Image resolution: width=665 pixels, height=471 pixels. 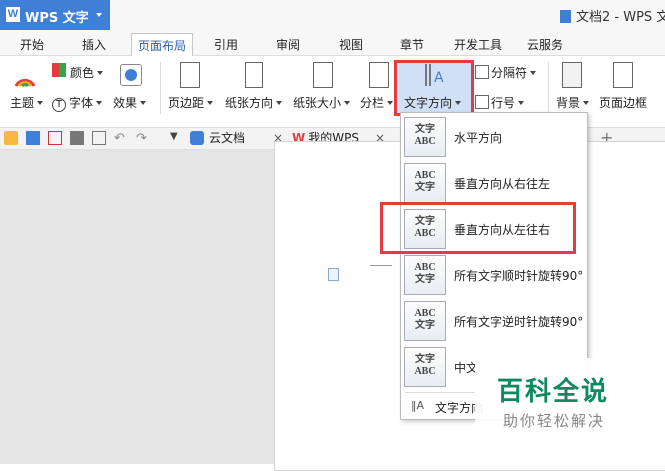 What do you see at coordinates (554, 421) in the screenshot?
I see `watermark-subtitle: 助你轻松解决` at bounding box center [554, 421].